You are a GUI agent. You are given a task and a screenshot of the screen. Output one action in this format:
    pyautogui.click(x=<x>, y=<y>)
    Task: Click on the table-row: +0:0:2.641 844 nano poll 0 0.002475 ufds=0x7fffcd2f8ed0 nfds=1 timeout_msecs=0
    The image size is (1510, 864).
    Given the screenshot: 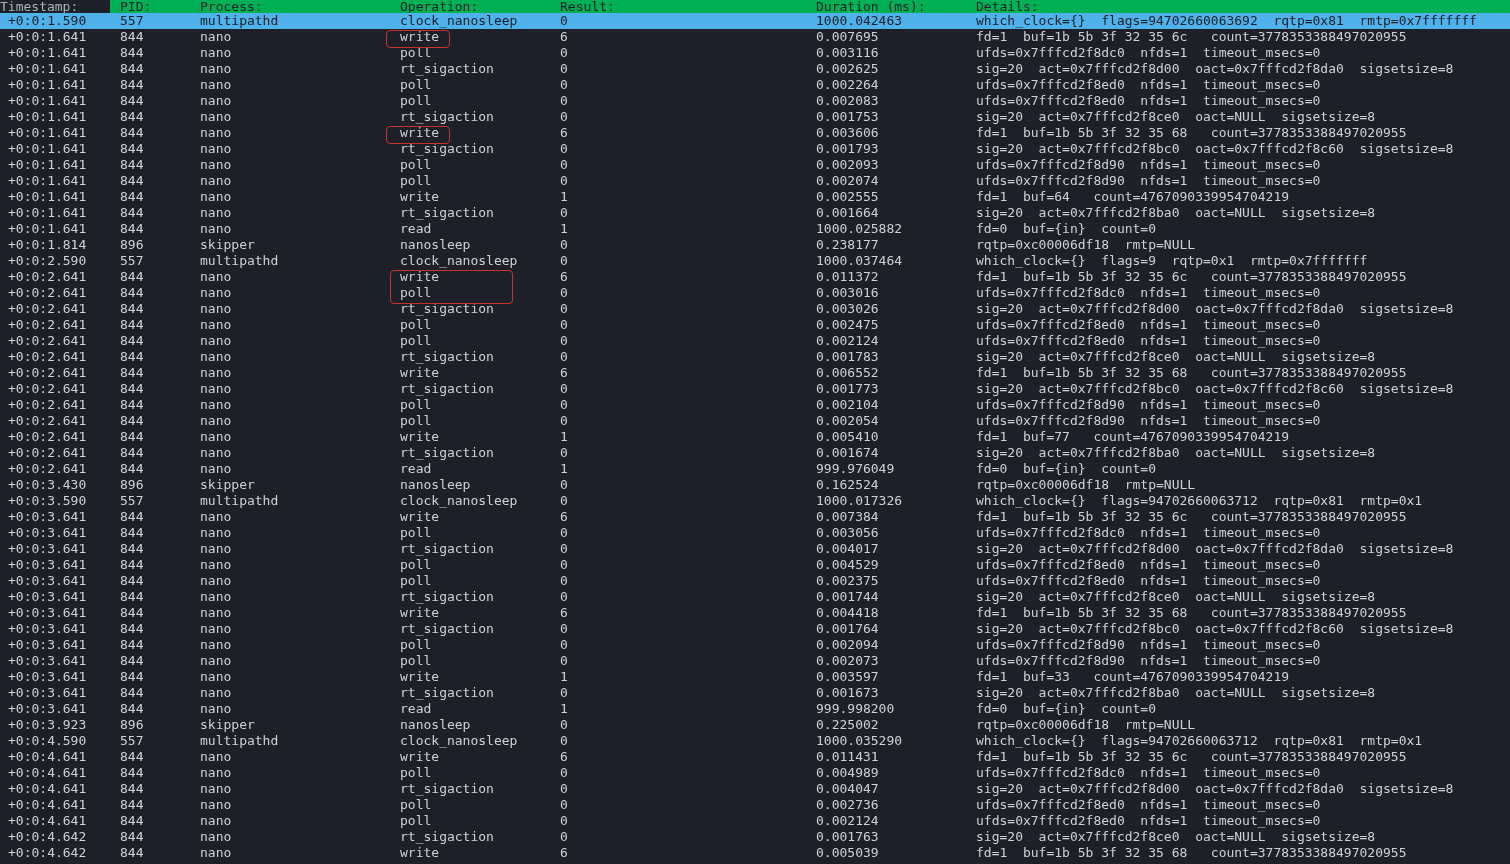 What is the action you would take?
    pyautogui.click(x=755, y=325)
    